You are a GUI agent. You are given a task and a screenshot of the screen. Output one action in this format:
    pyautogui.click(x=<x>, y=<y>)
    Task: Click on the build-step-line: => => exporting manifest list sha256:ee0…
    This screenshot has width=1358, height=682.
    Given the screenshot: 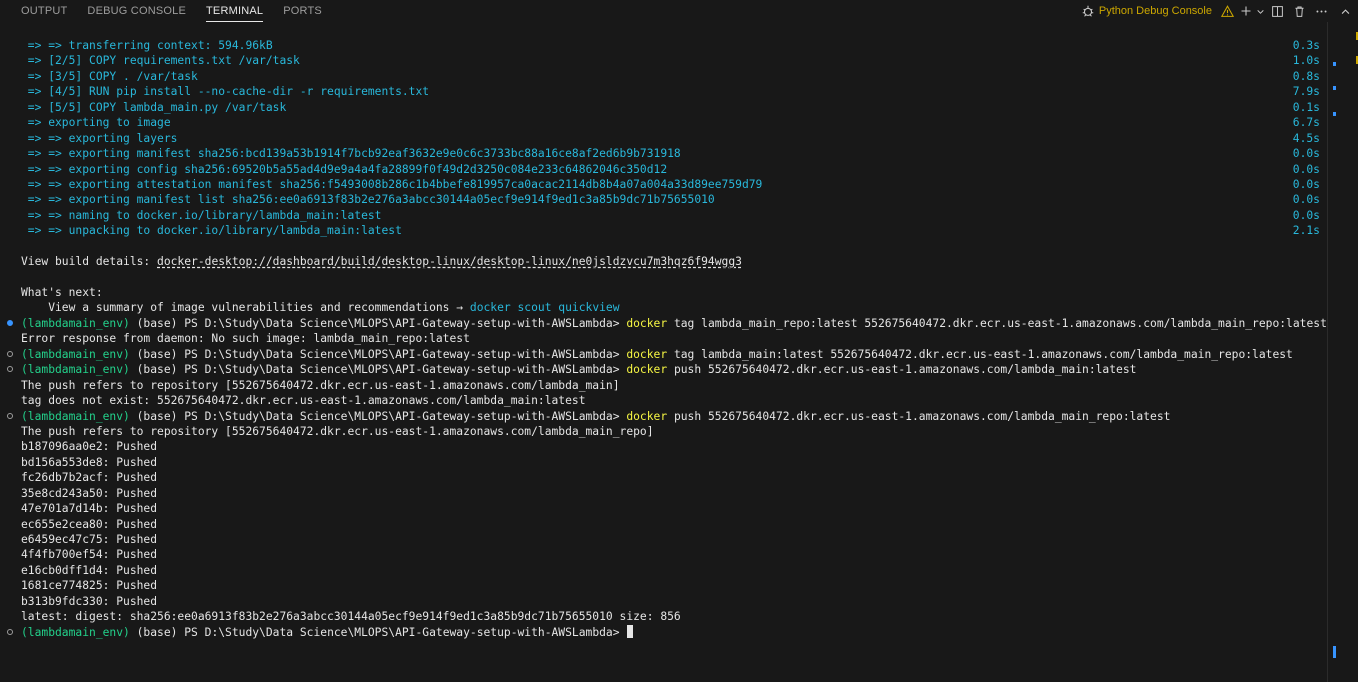 What is the action you would take?
    pyautogui.click(x=664, y=199)
    